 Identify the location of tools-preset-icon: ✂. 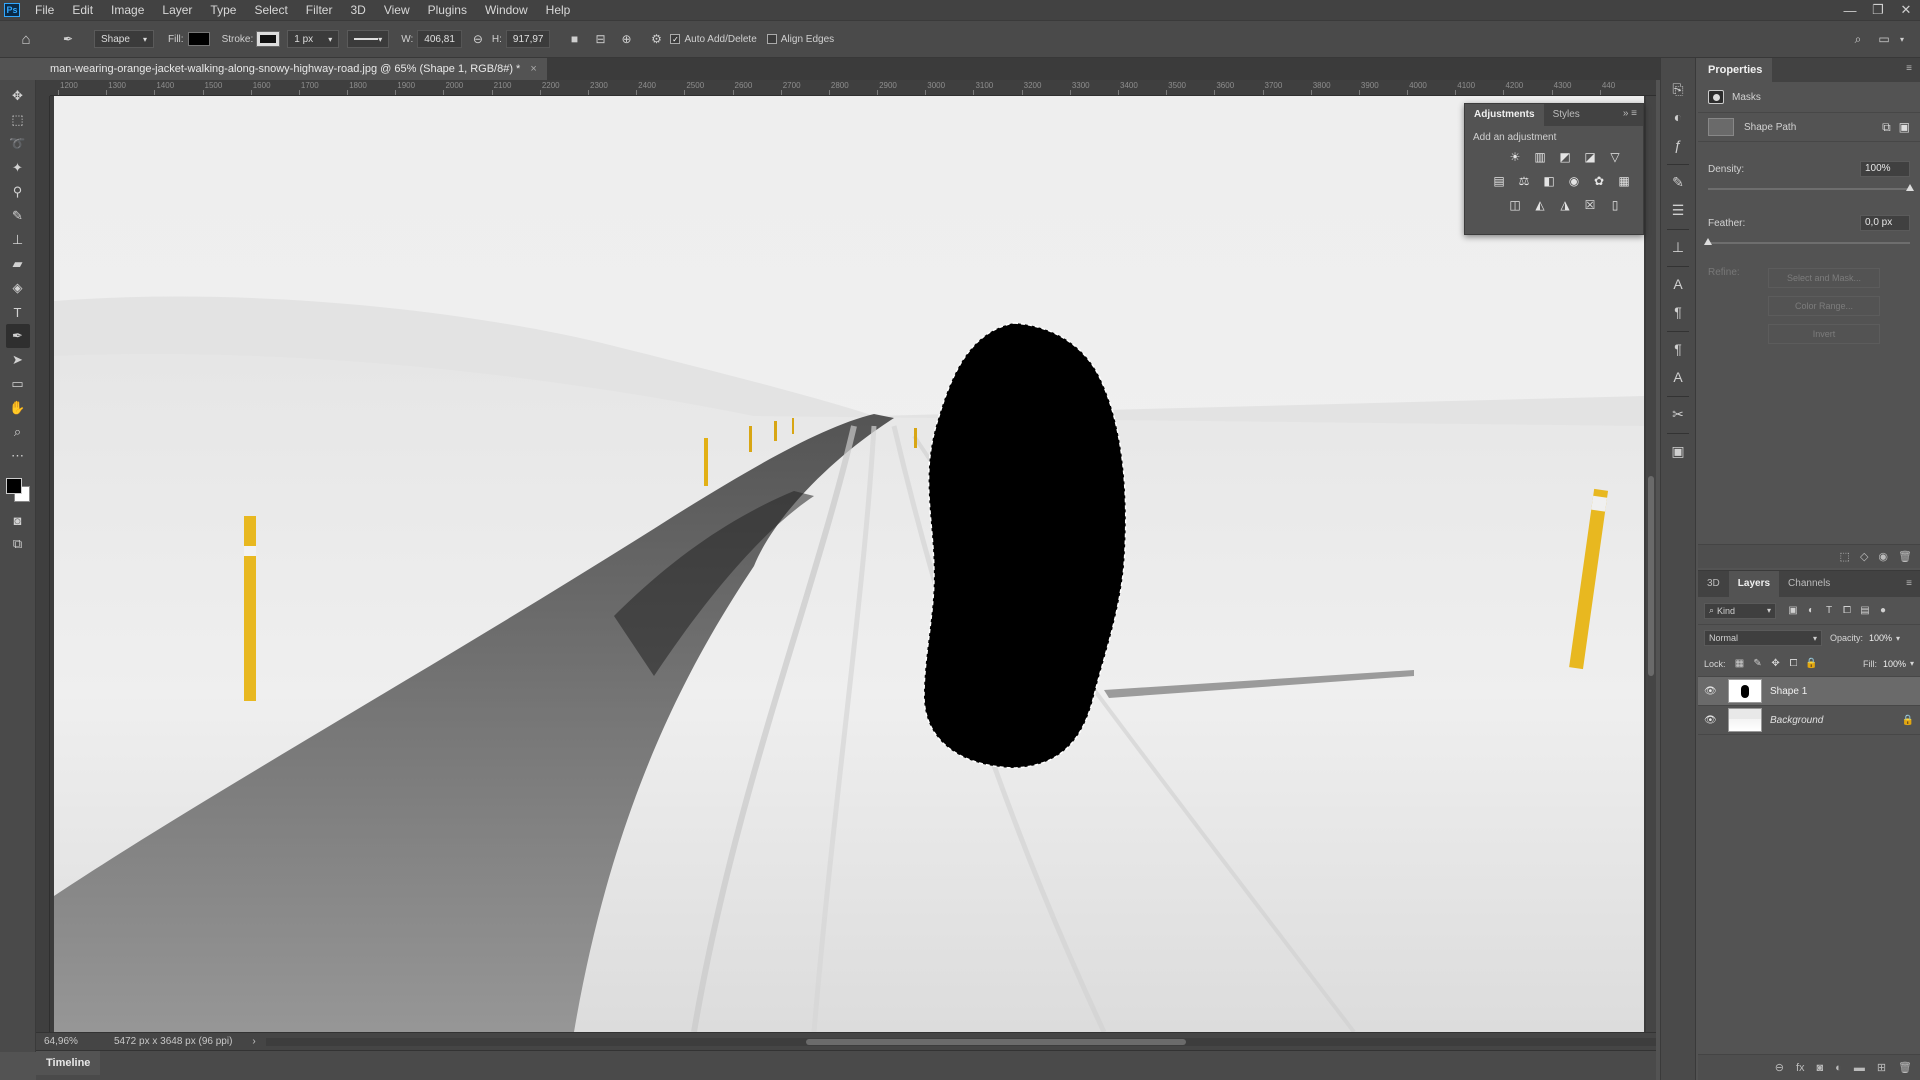
(1678, 414).